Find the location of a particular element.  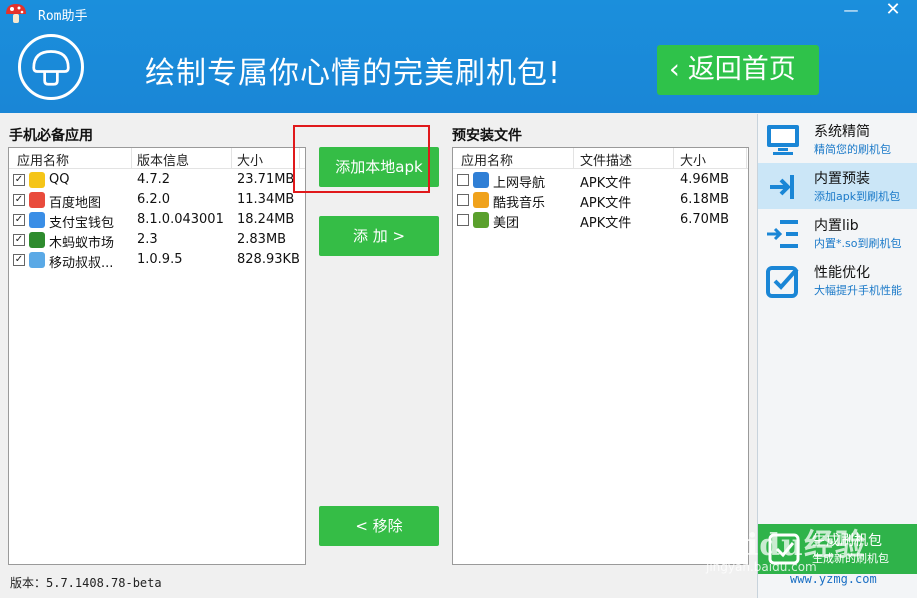

add-button: 添 加 > is located at coordinates (379, 236).